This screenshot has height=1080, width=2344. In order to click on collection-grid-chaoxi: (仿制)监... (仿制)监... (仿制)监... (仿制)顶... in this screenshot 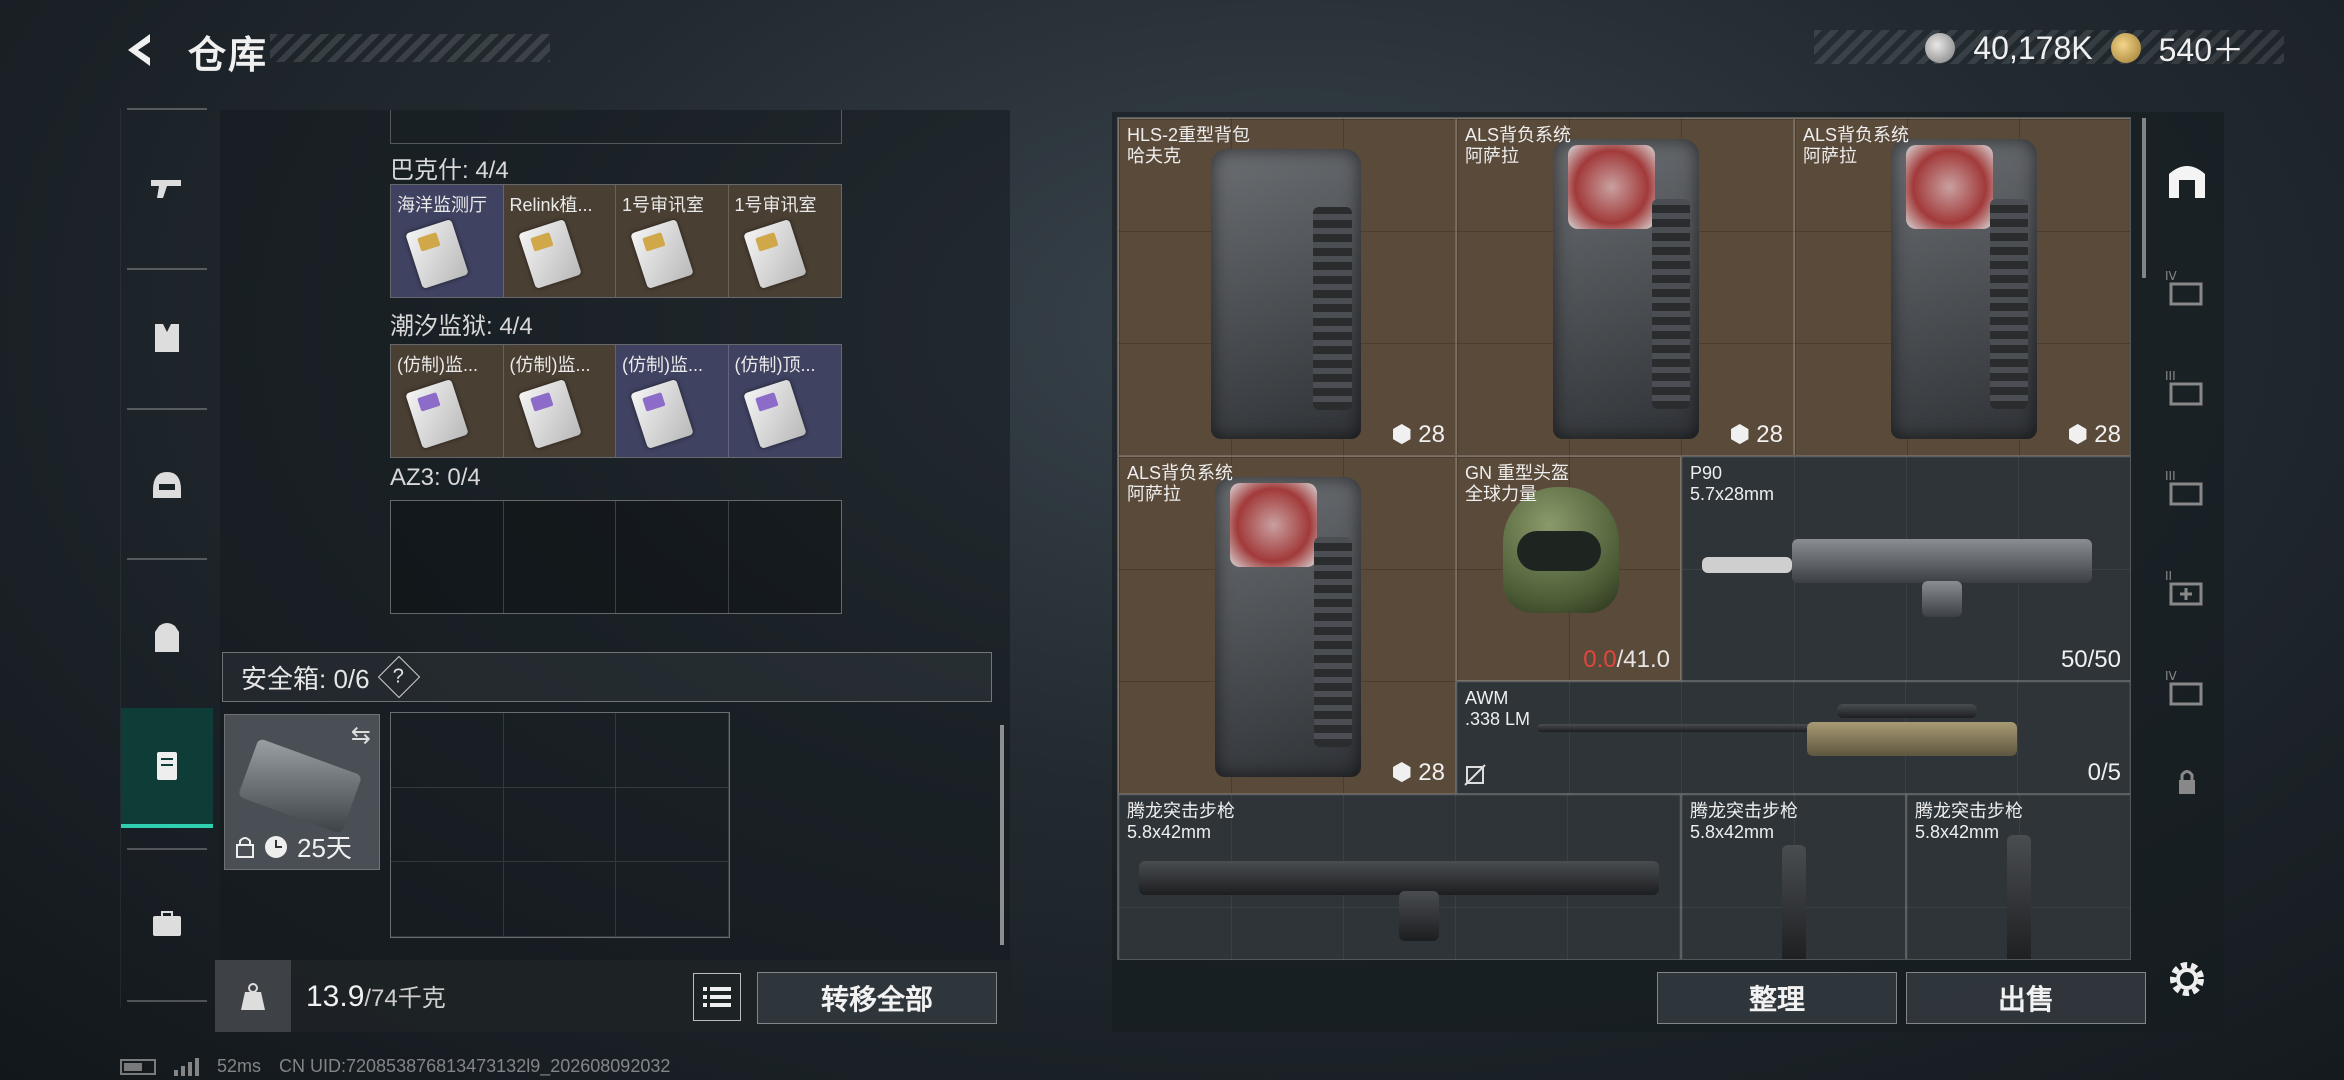, I will do `click(616, 401)`.